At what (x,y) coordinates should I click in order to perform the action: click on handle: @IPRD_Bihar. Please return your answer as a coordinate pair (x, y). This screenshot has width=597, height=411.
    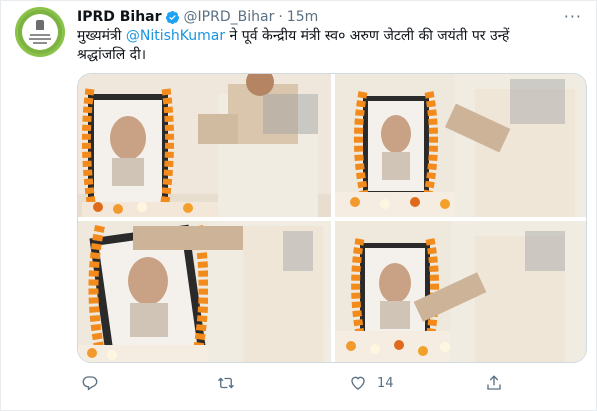
    Looking at the image, I should click on (229, 17).